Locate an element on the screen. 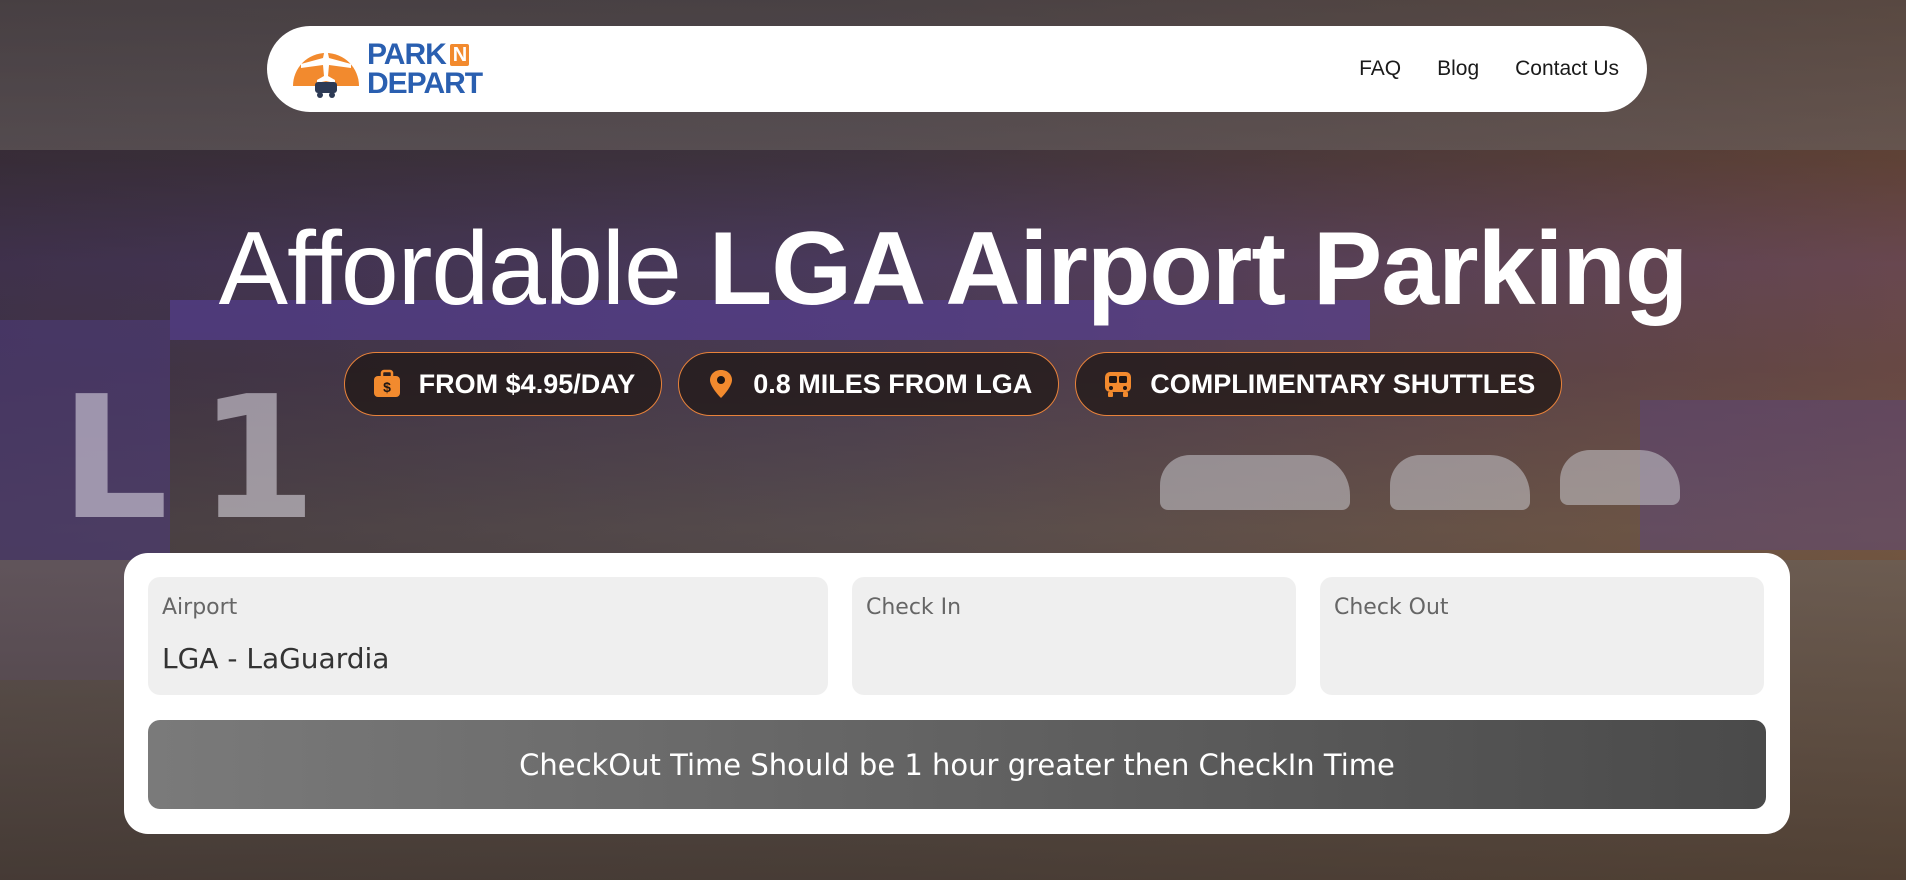  background-purple-wall-right is located at coordinates (1773, 475).